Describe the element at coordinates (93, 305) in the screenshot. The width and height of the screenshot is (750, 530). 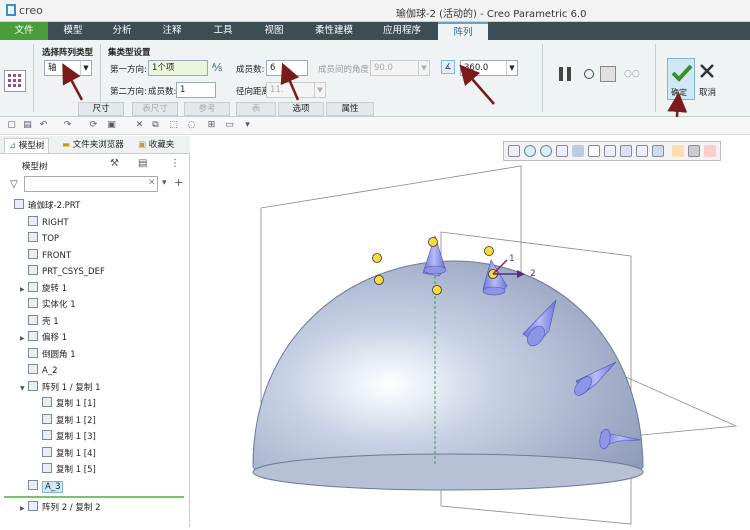
I see `tree-item: 实体化 1` at that location.